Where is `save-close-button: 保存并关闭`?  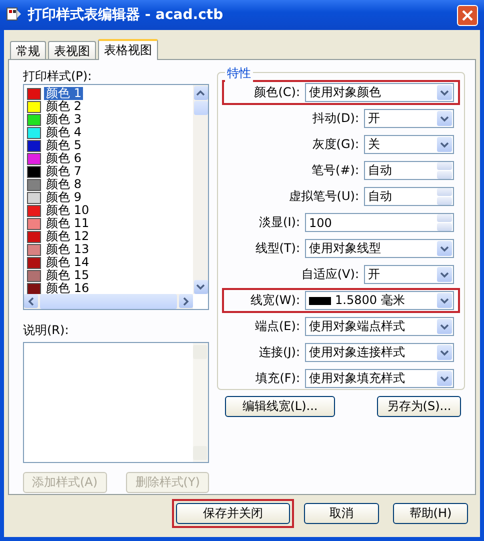
save-close-button: 保存并关闭 is located at coordinates (233, 513).